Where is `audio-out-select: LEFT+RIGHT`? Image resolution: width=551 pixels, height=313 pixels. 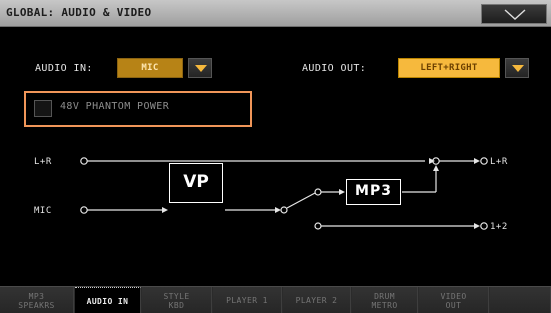
audio-out-select: LEFT+RIGHT is located at coordinates (449, 68).